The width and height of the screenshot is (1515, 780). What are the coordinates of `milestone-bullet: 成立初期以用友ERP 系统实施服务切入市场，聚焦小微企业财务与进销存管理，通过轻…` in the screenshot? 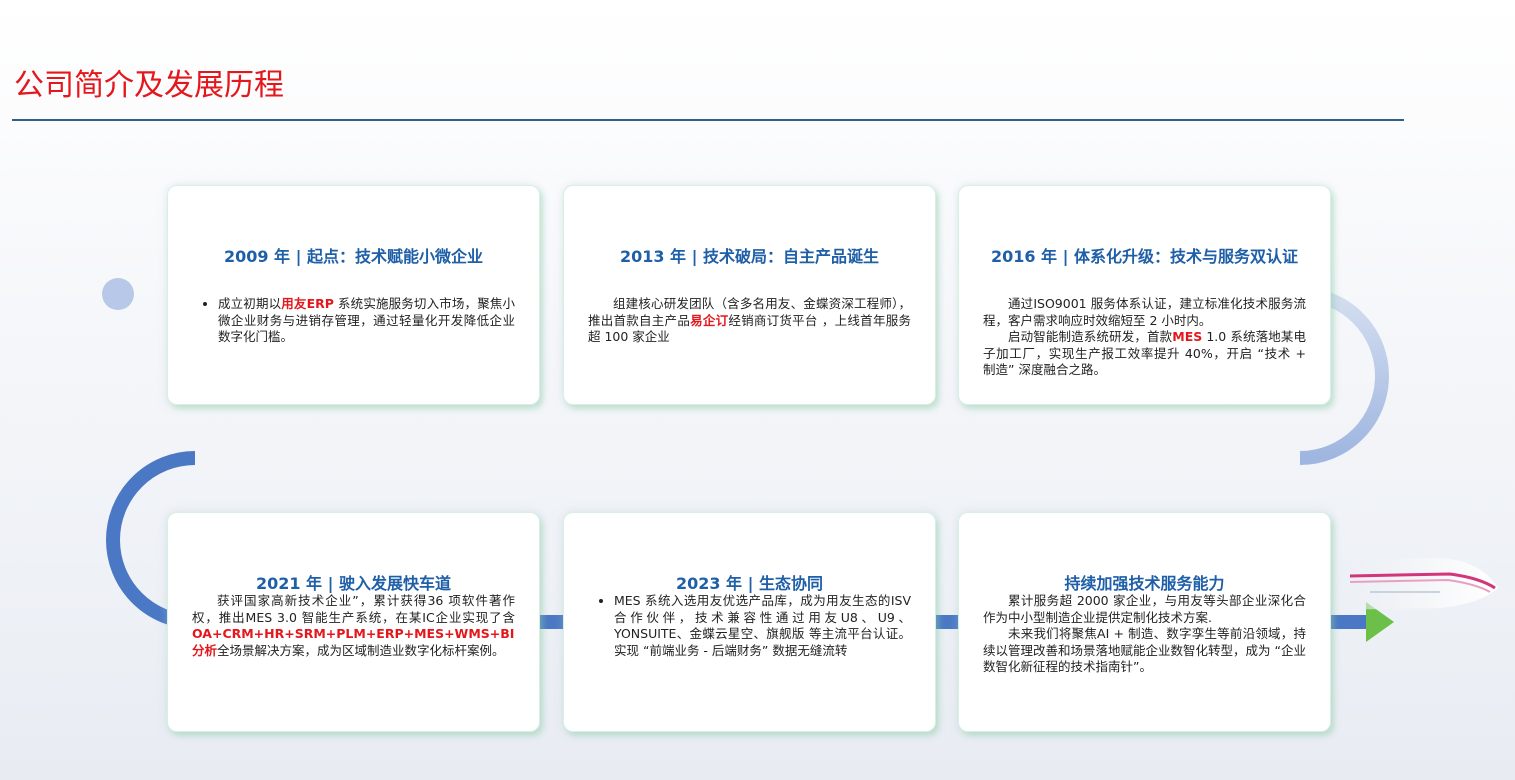 It's located at (366, 321).